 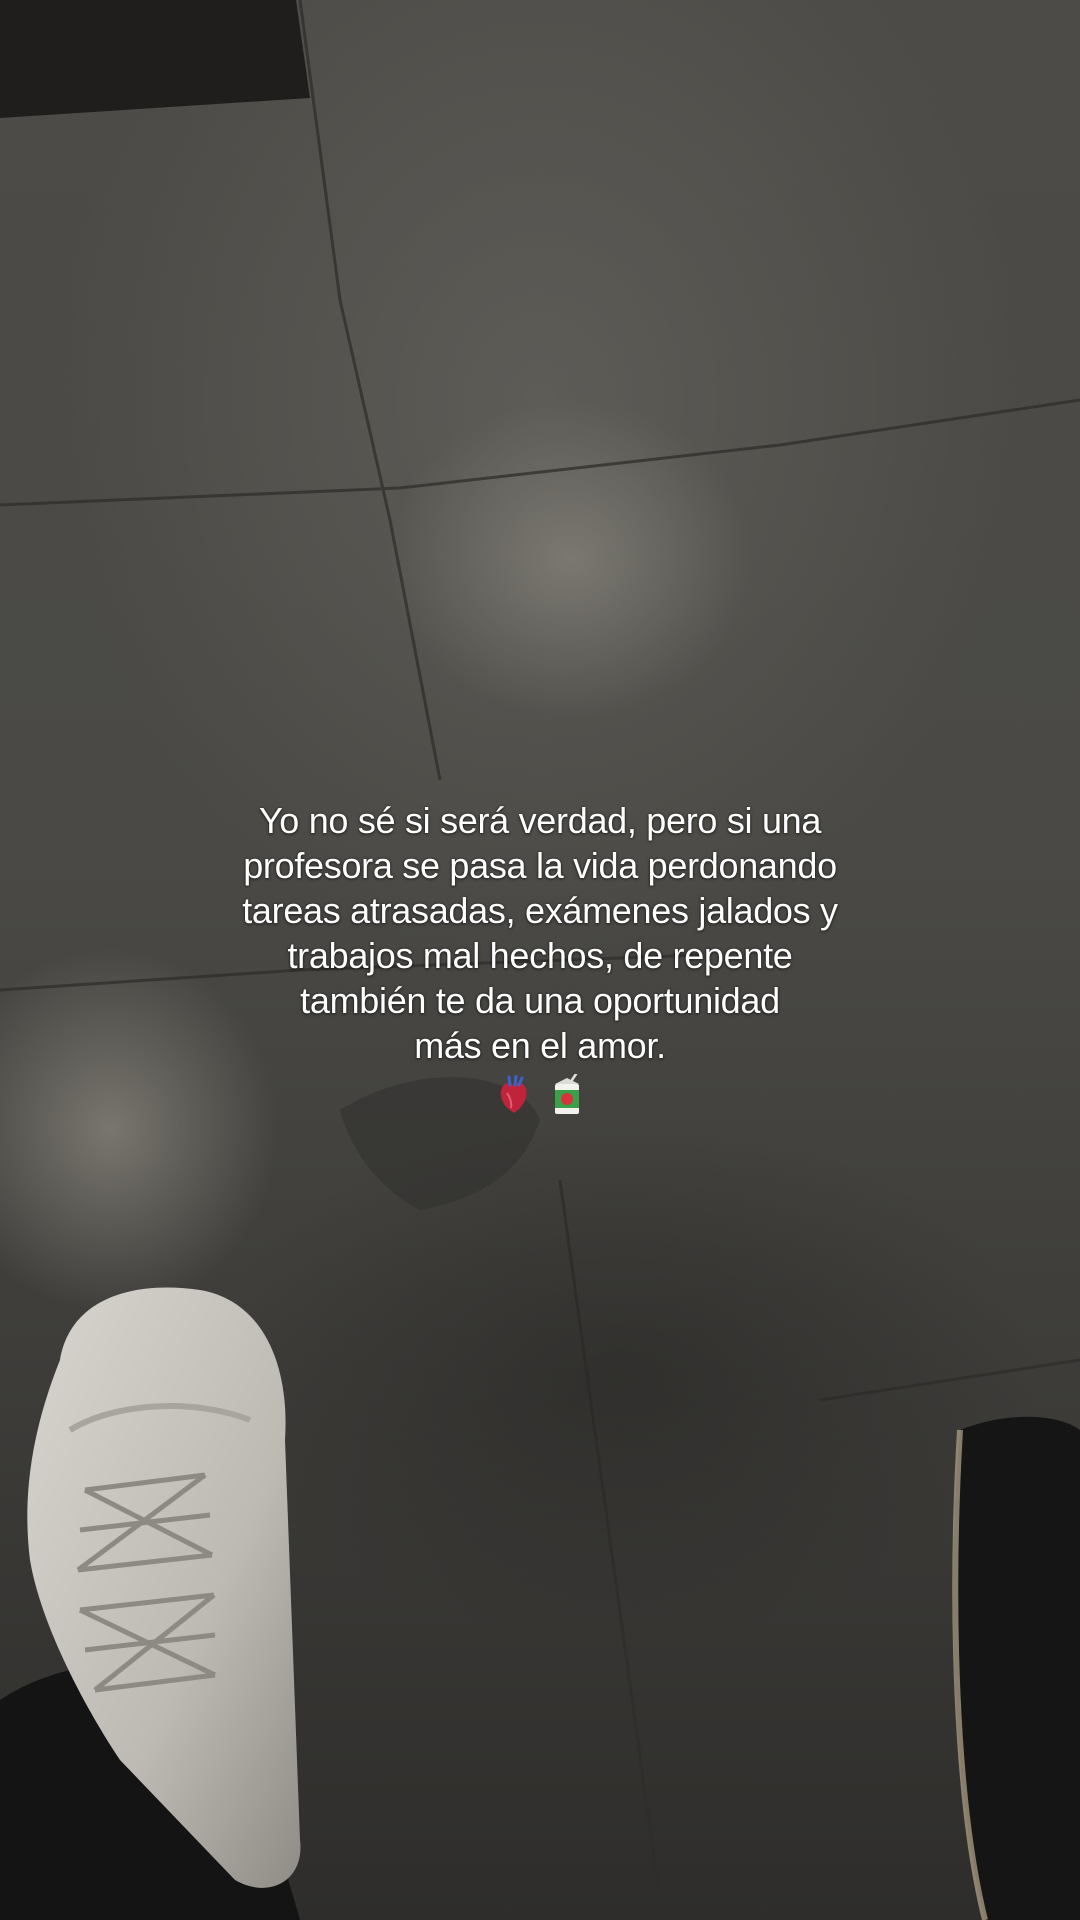 I want to click on dark-corner, so click(x=155, y=59).